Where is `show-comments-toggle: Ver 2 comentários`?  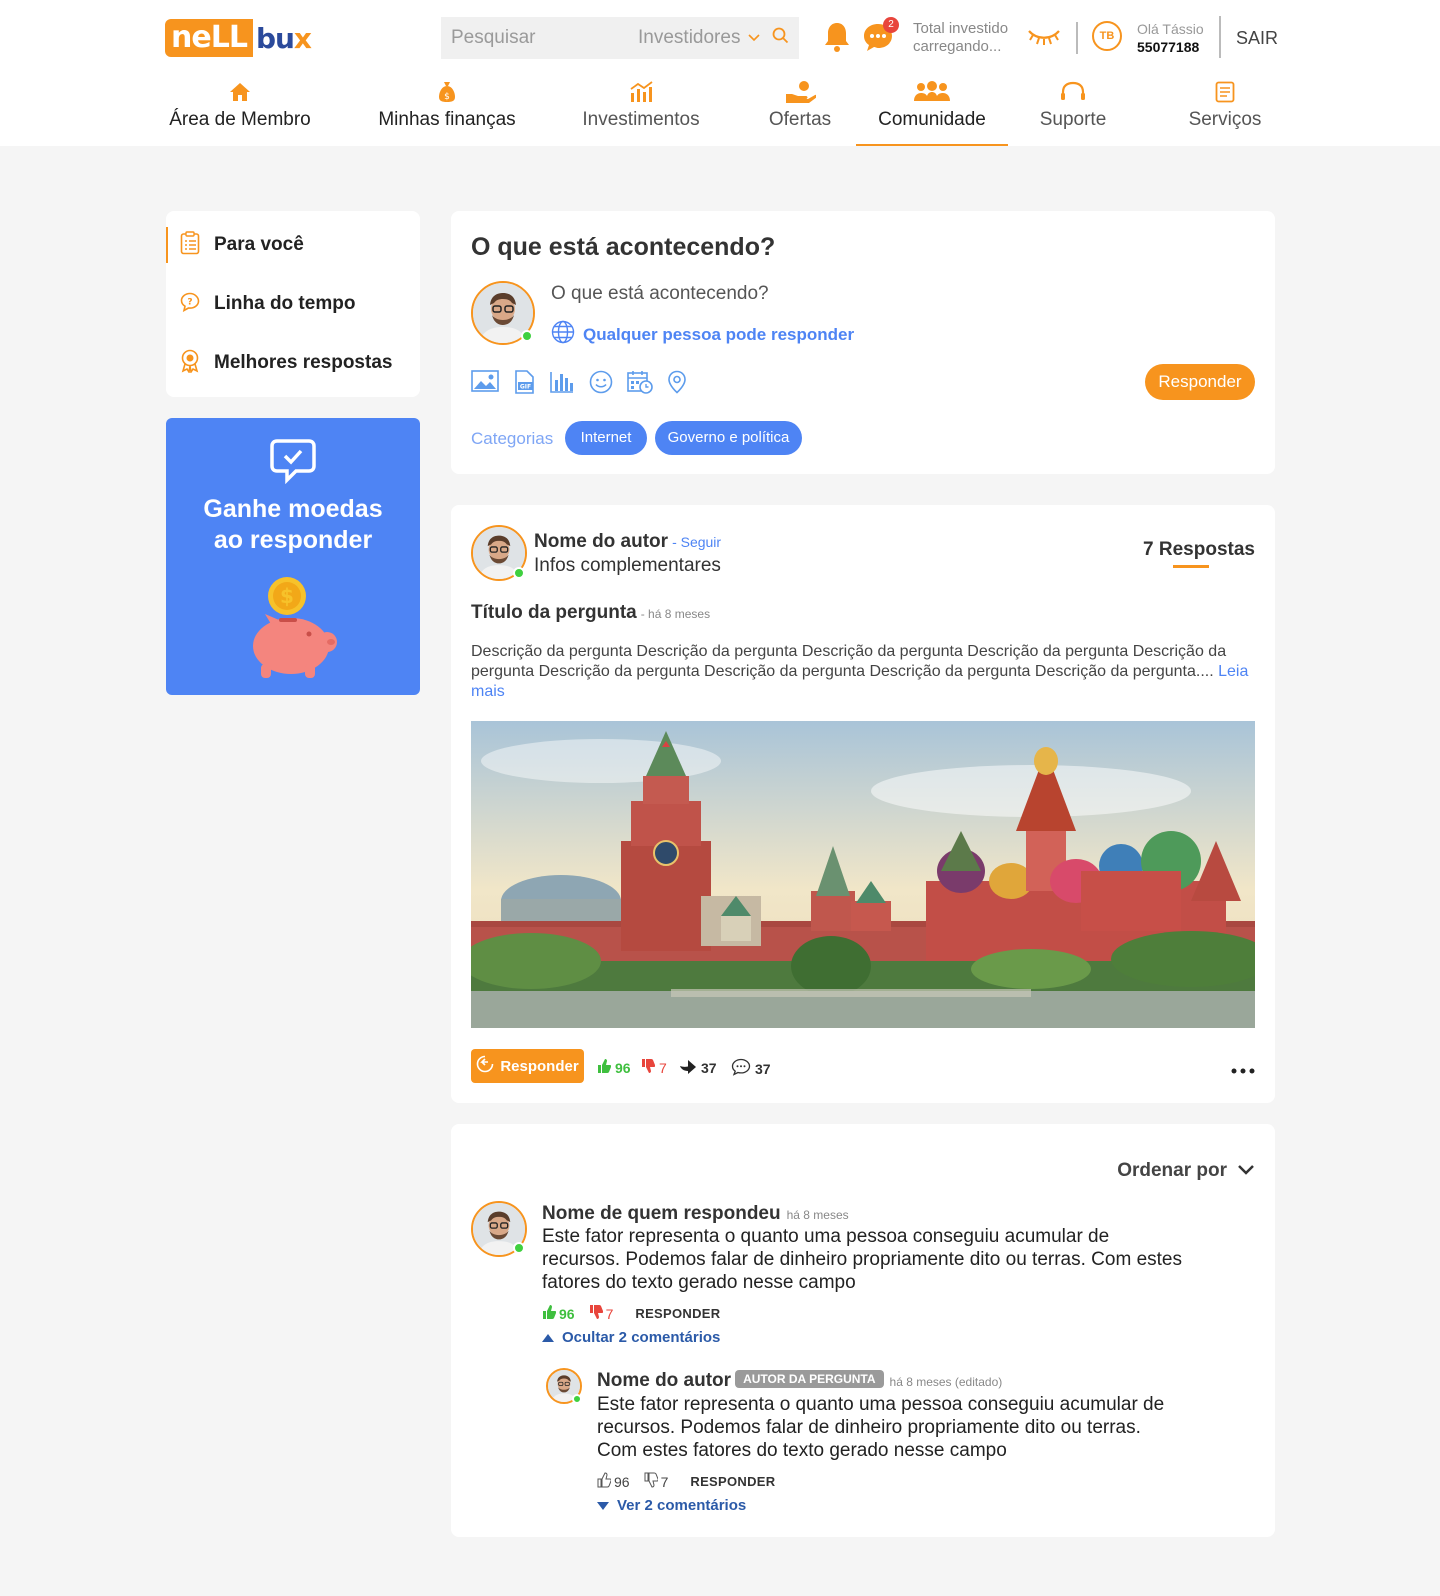
show-comments-toggle: Ver 2 comentários is located at coordinates (671, 1505).